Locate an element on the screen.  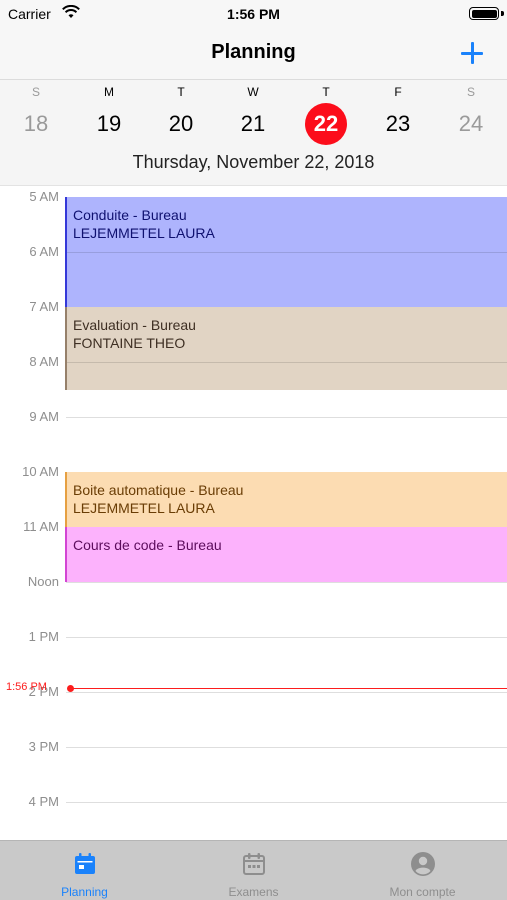
day-6: S 24 is located at coordinates (471, 116).